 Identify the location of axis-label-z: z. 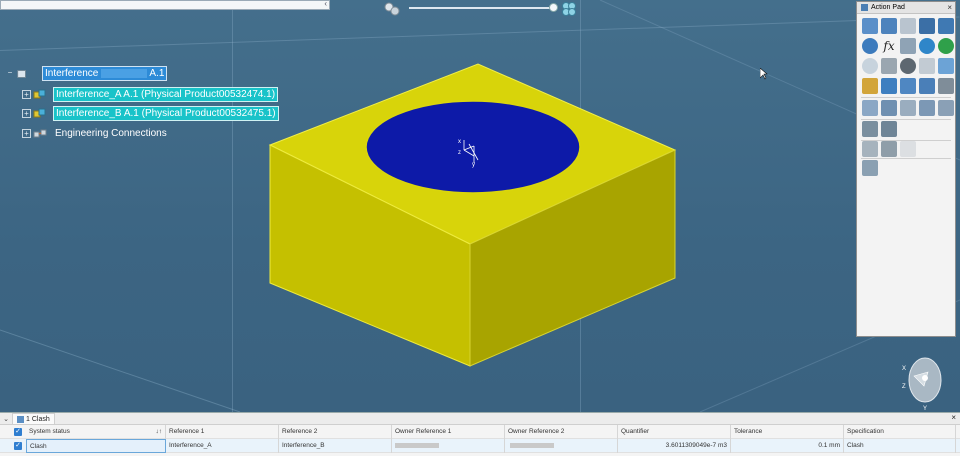
(459, 153).